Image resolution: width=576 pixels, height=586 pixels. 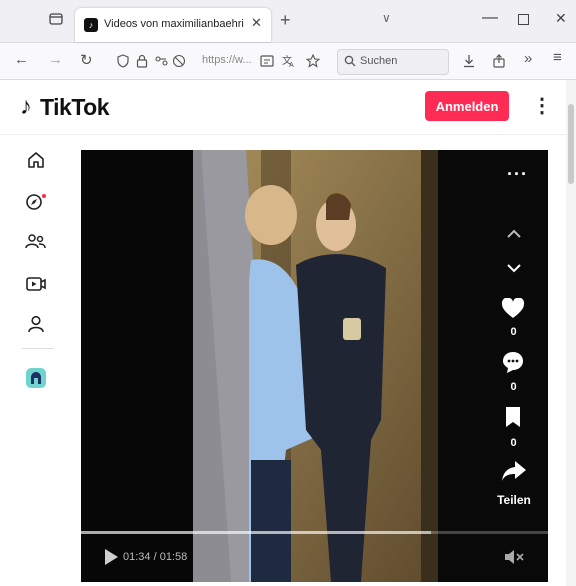 What do you see at coordinates (514, 471) in the screenshot?
I see `share-arrow-icon` at bounding box center [514, 471].